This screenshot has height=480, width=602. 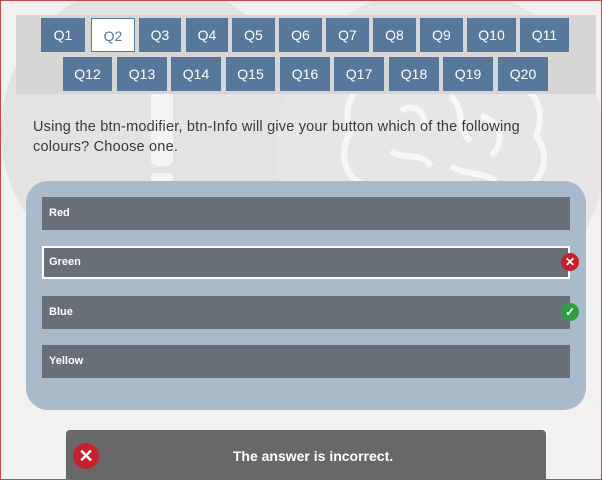 What do you see at coordinates (207, 35) in the screenshot?
I see `question-button-q4: Q4` at bounding box center [207, 35].